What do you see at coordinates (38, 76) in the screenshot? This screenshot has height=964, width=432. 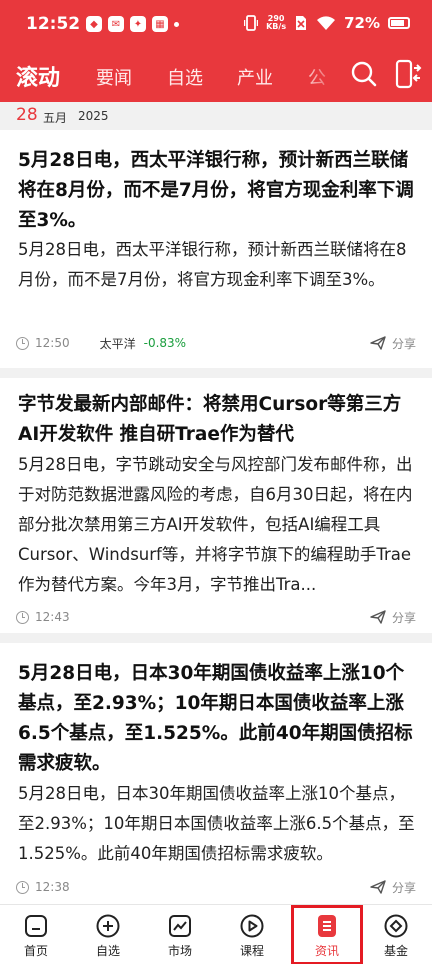 I see `tab-scroll: 滚动` at bounding box center [38, 76].